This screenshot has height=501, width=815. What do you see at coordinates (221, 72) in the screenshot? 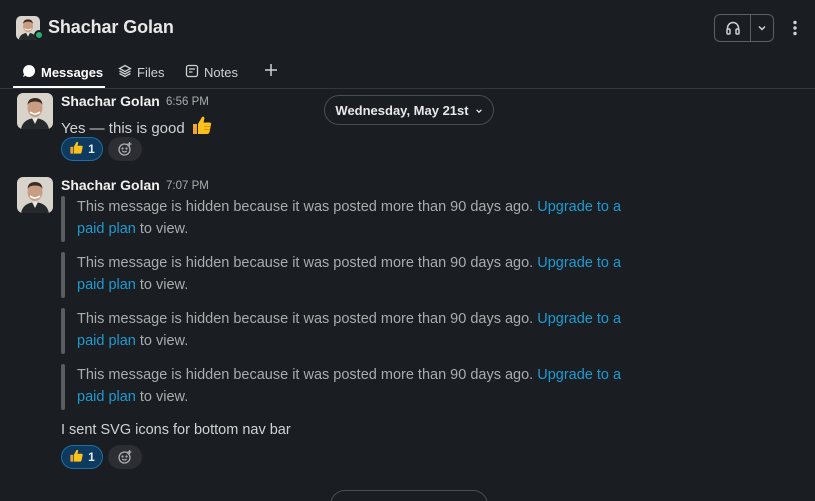
I see `tab-label: Notes` at bounding box center [221, 72].